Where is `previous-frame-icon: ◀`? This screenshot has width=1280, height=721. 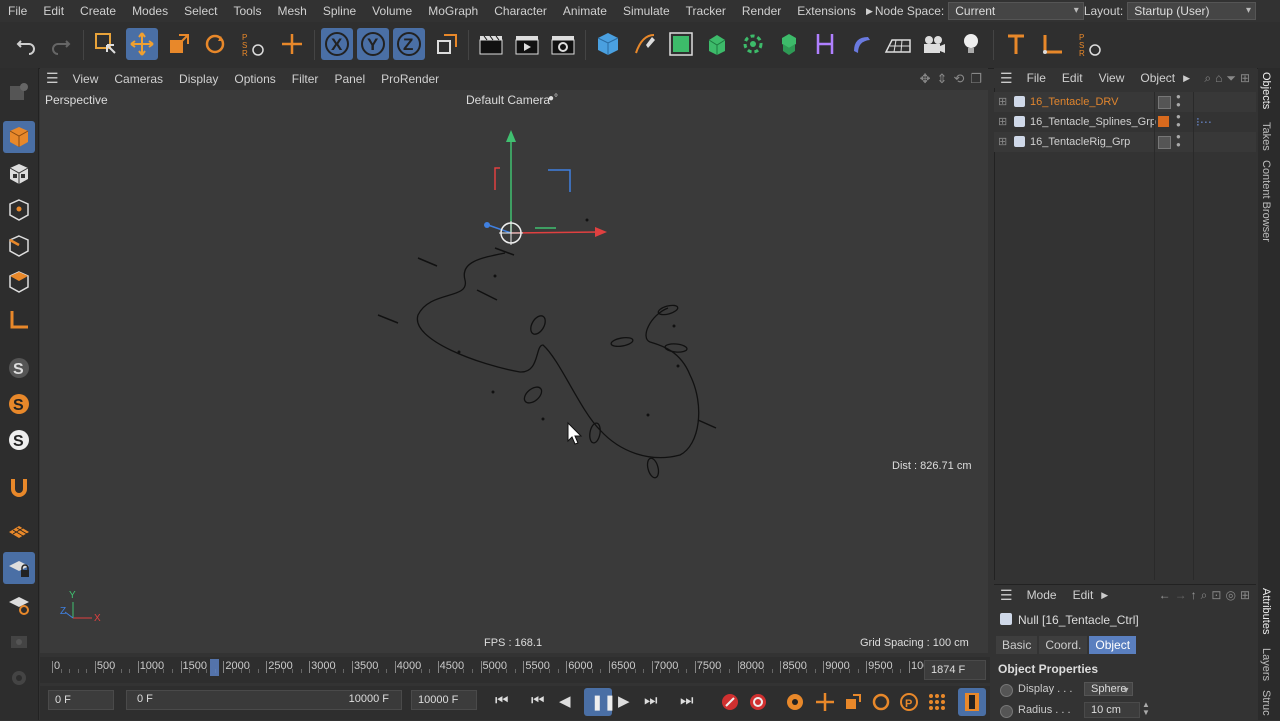
previous-frame-icon: ◀ is located at coordinates (565, 701).